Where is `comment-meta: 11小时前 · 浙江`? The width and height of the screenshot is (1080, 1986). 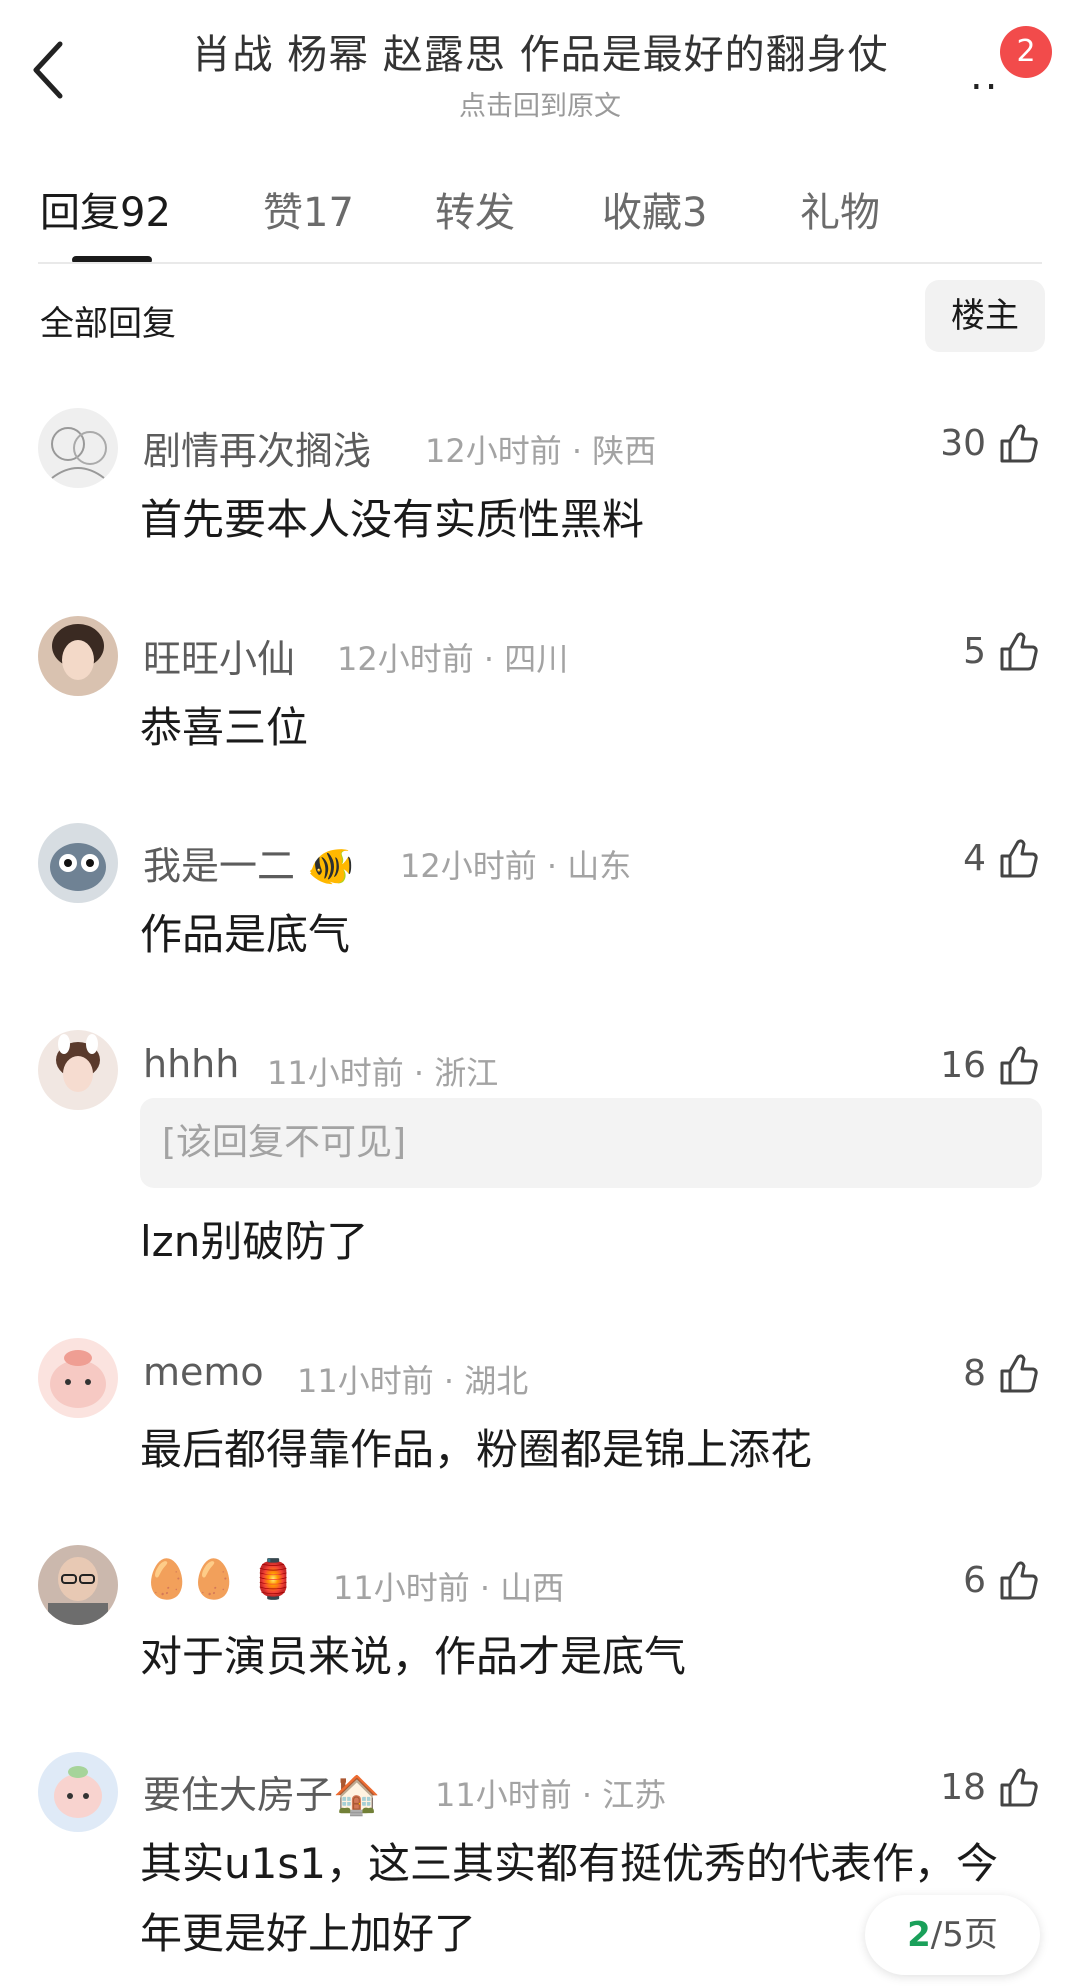
comment-meta: 11小时前 · 浙江 is located at coordinates (383, 1073).